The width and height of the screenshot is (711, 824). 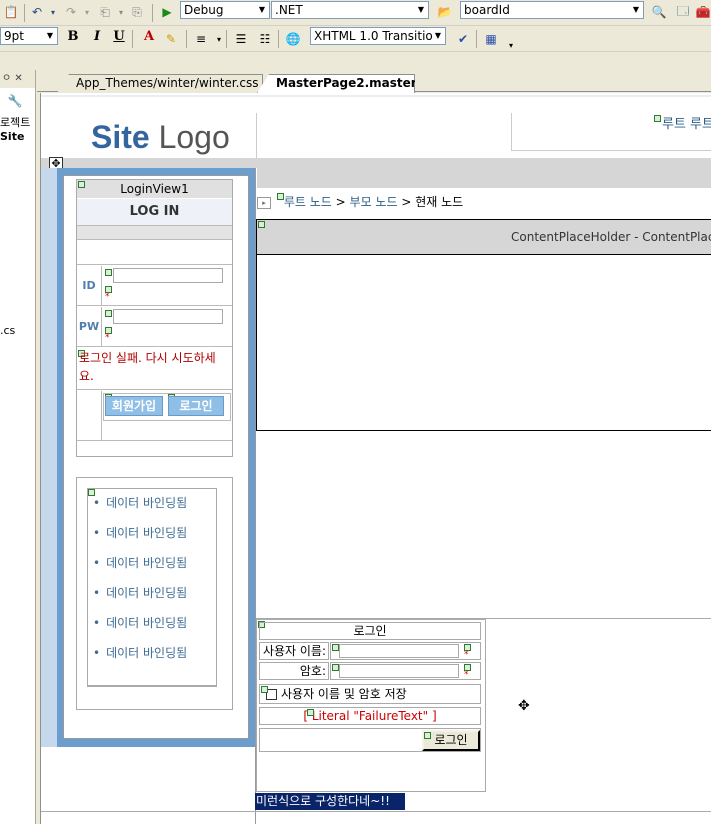 I want to click on toolbox-icon: 🧰, so click(x=702, y=12).